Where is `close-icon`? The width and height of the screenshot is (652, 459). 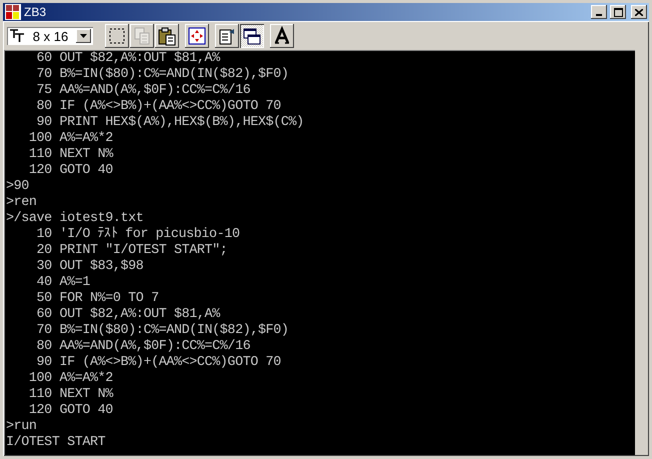
close-icon is located at coordinates (639, 12).